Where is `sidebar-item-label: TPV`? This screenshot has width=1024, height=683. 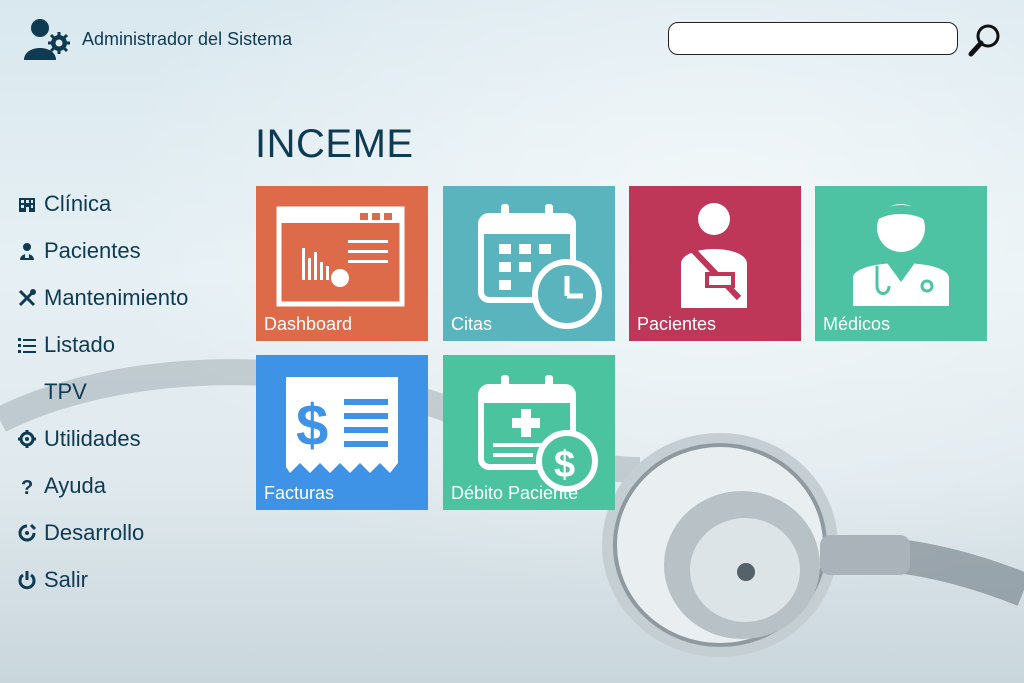
sidebar-item-label: TPV is located at coordinates (65, 391).